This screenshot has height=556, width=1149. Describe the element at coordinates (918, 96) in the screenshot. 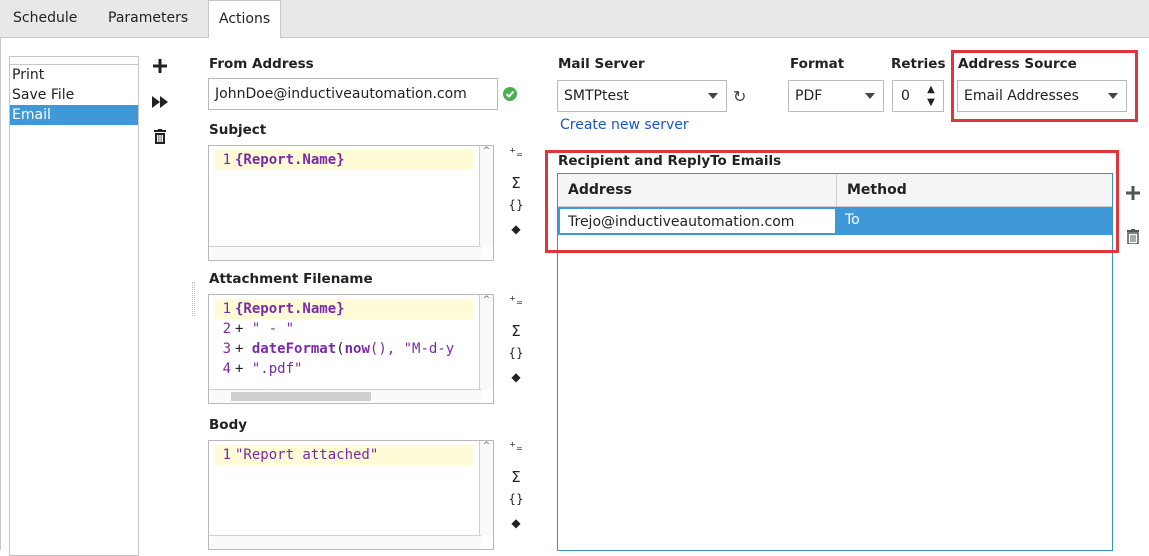

I see `retries-stepper: 0 ▲ ▼` at that location.